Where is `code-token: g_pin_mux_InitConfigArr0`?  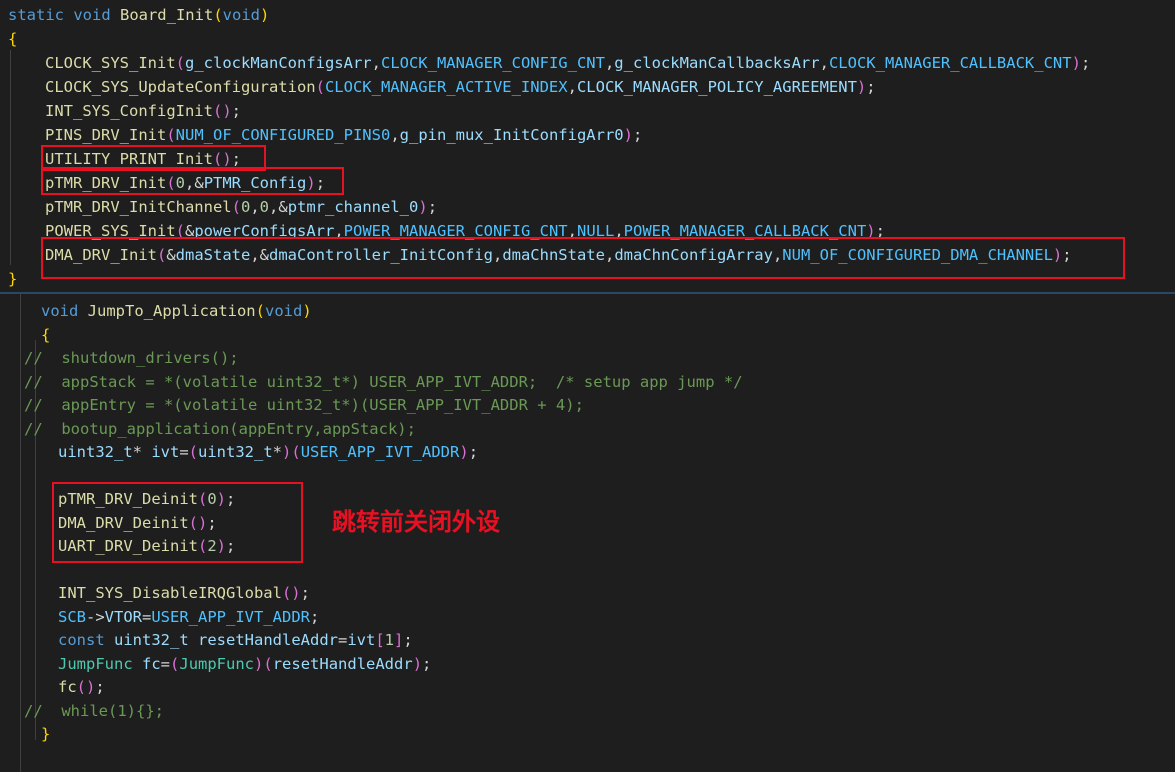
code-token: g_pin_mux_InitConfigArr0 is located at coordinates (511, 135).